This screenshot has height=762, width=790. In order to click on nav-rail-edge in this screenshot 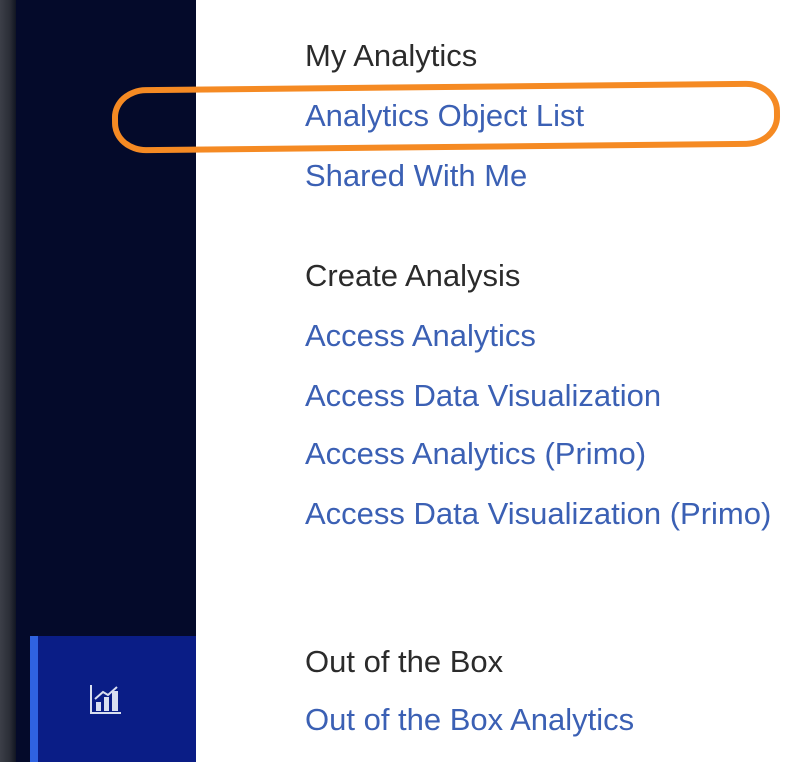, I will do `click(8, 381)`.